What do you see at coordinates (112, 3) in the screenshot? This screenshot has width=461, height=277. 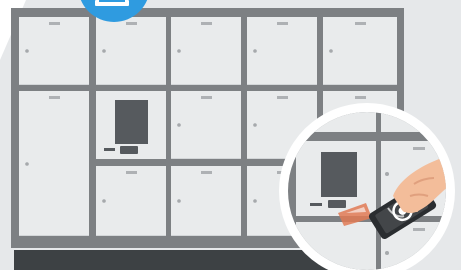 I see `tablet-icon` at bounding box center [112, 3].